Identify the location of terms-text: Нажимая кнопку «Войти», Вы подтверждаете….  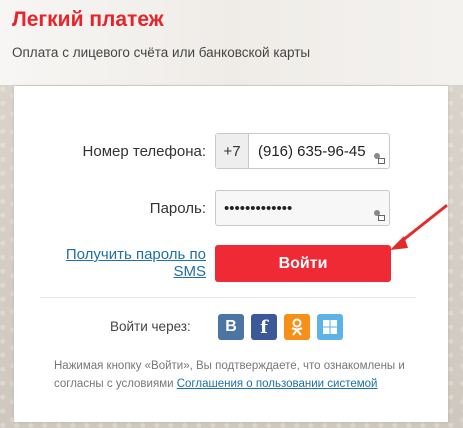
(229, 375).